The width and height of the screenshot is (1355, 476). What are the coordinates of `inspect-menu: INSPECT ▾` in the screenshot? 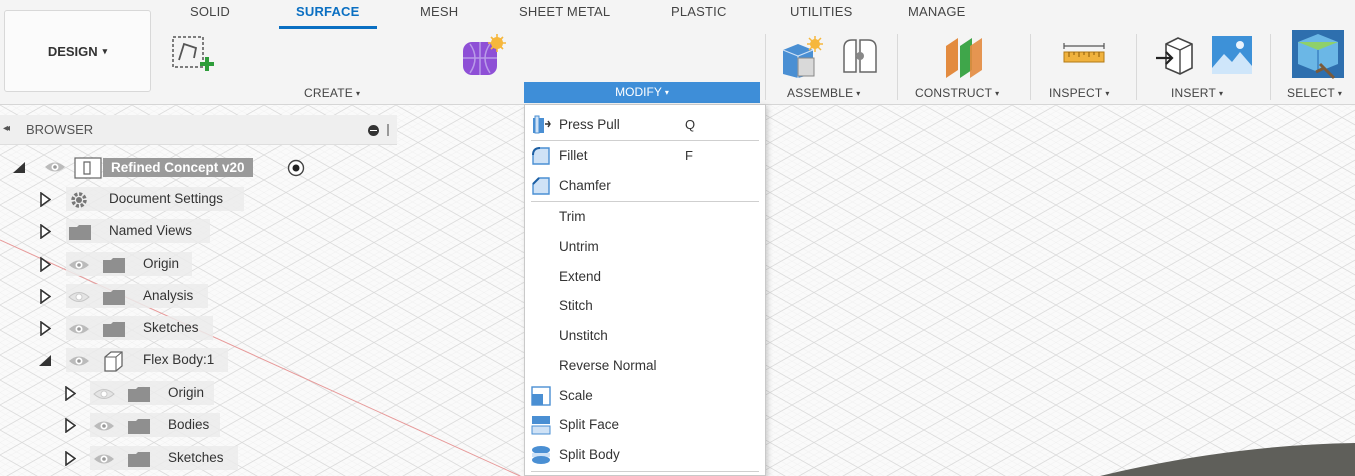 It's located at (1079, 93).